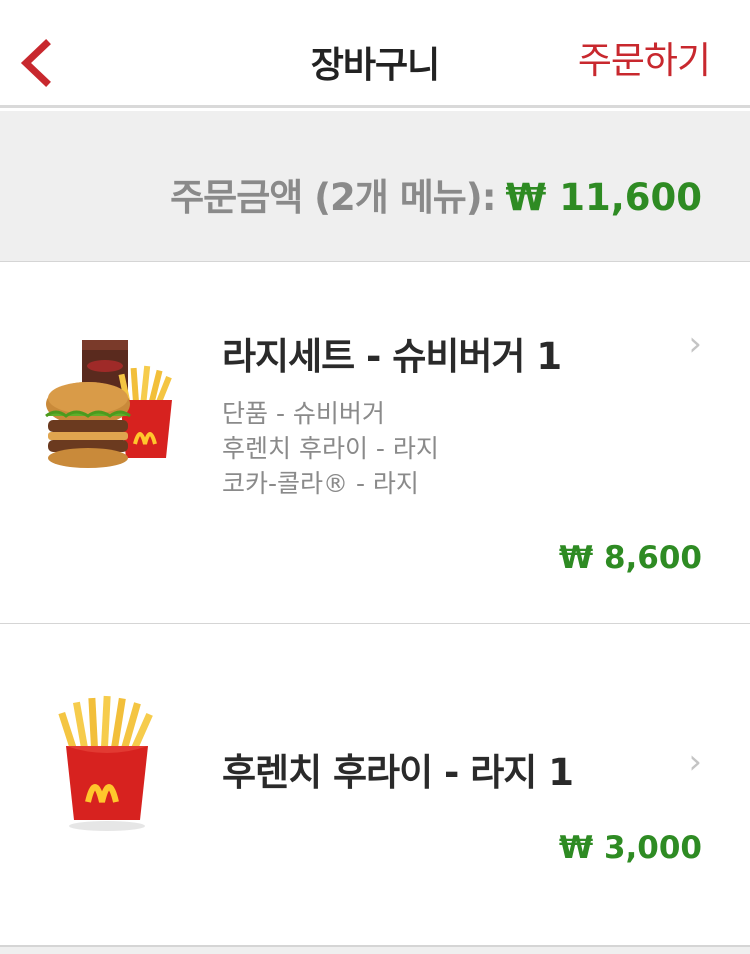  I want to click on order-button: 주문하기, so click(644, 57).